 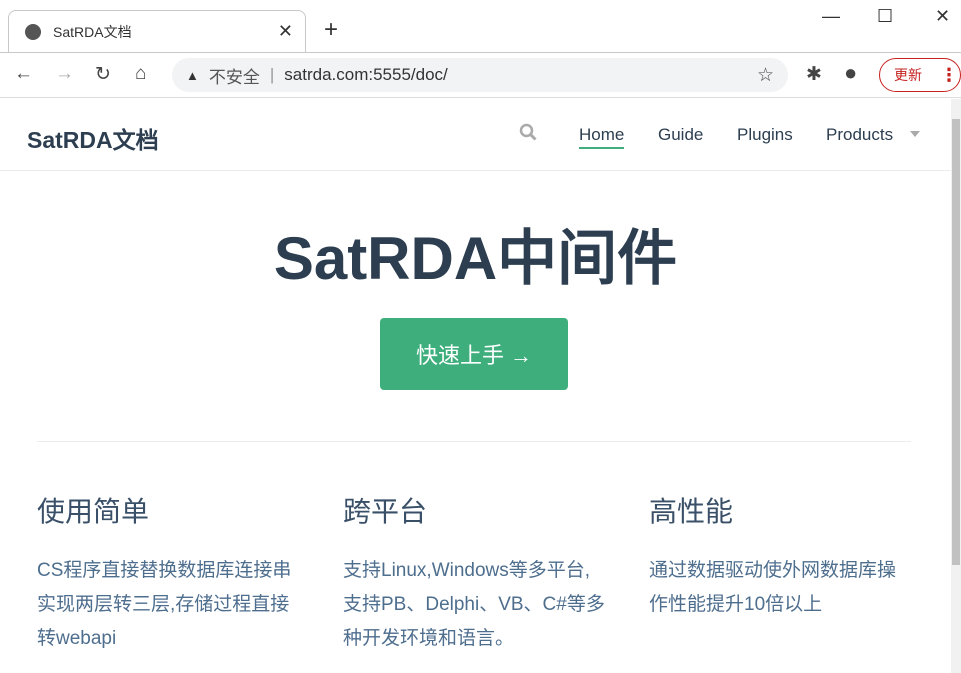 What do you see at coordinates (885, 16) in the screenshot?
I see `maximize-icon: ☐` at bounding box center [885, 16].